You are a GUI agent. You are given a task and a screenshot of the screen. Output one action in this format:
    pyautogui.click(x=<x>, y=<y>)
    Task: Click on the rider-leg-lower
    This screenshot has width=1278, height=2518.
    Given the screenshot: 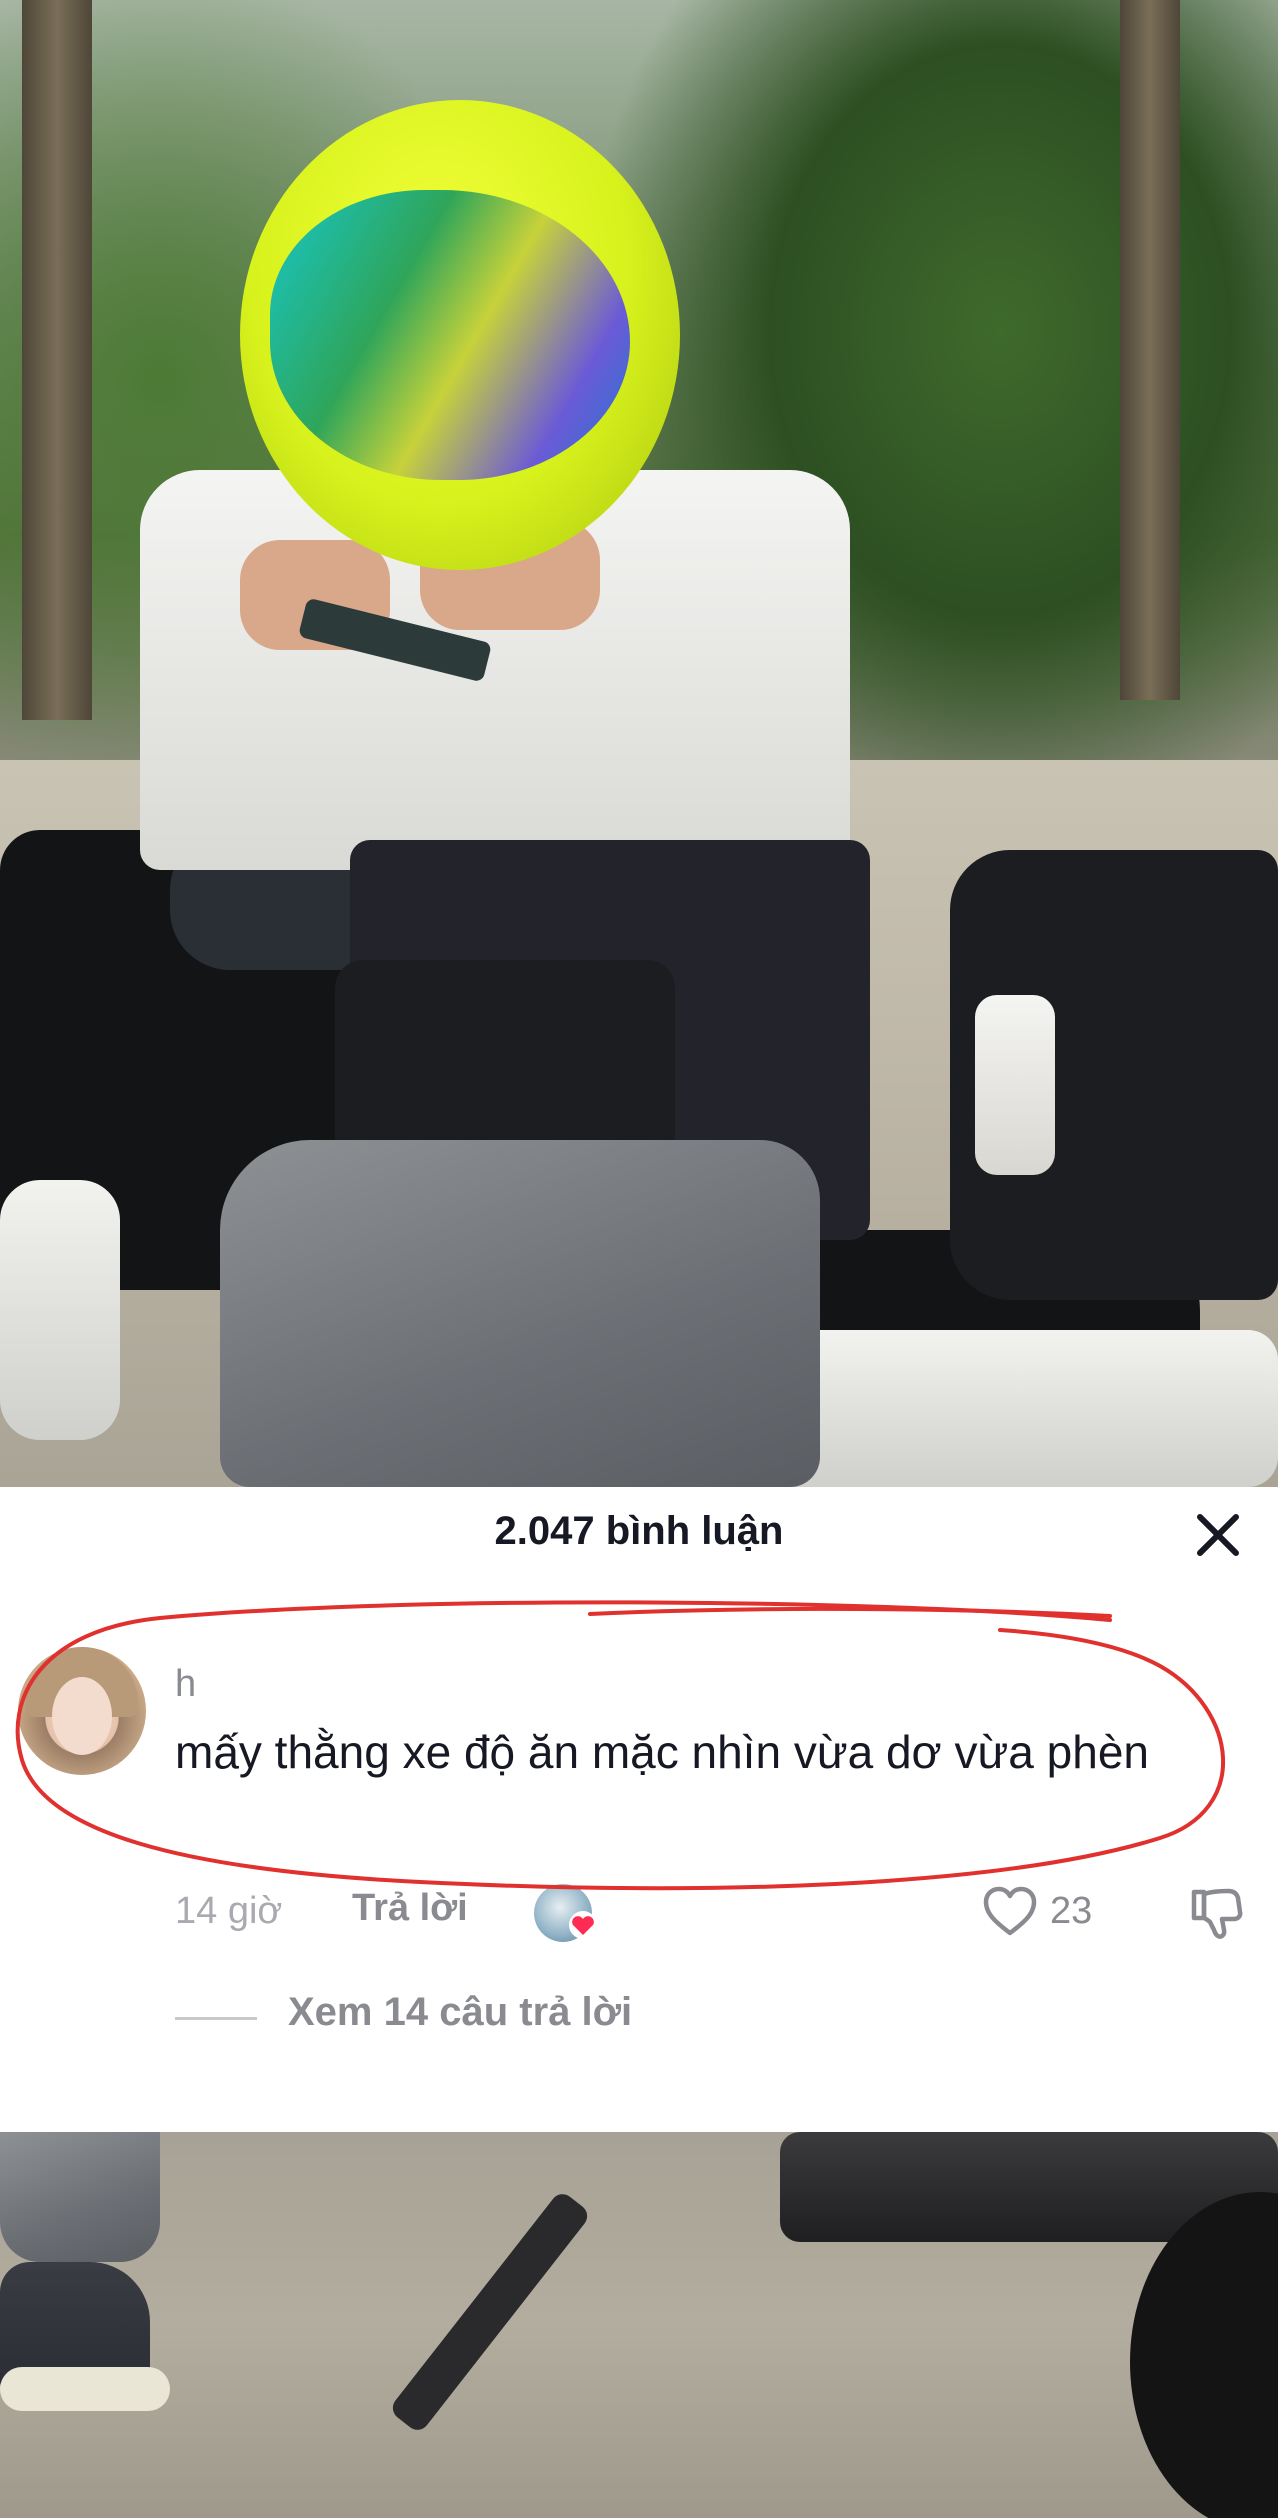 What is the action you would take?
    pyautogui.click(x=80, y=2197)
    